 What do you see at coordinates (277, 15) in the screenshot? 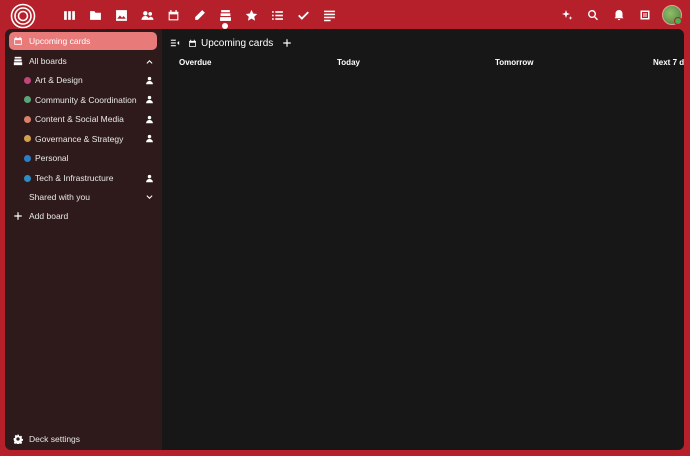
I see `list-icon` at bounding box center [277, 15].